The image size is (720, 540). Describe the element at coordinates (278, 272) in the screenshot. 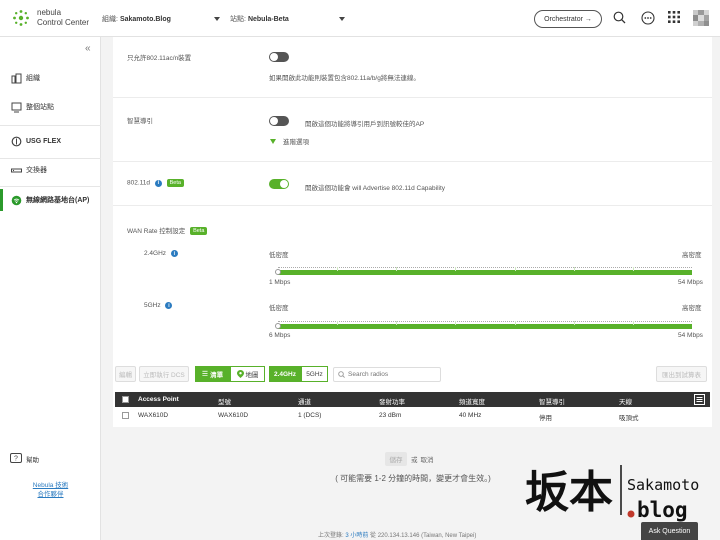

I see `rate-slider-24-handle` at that location.